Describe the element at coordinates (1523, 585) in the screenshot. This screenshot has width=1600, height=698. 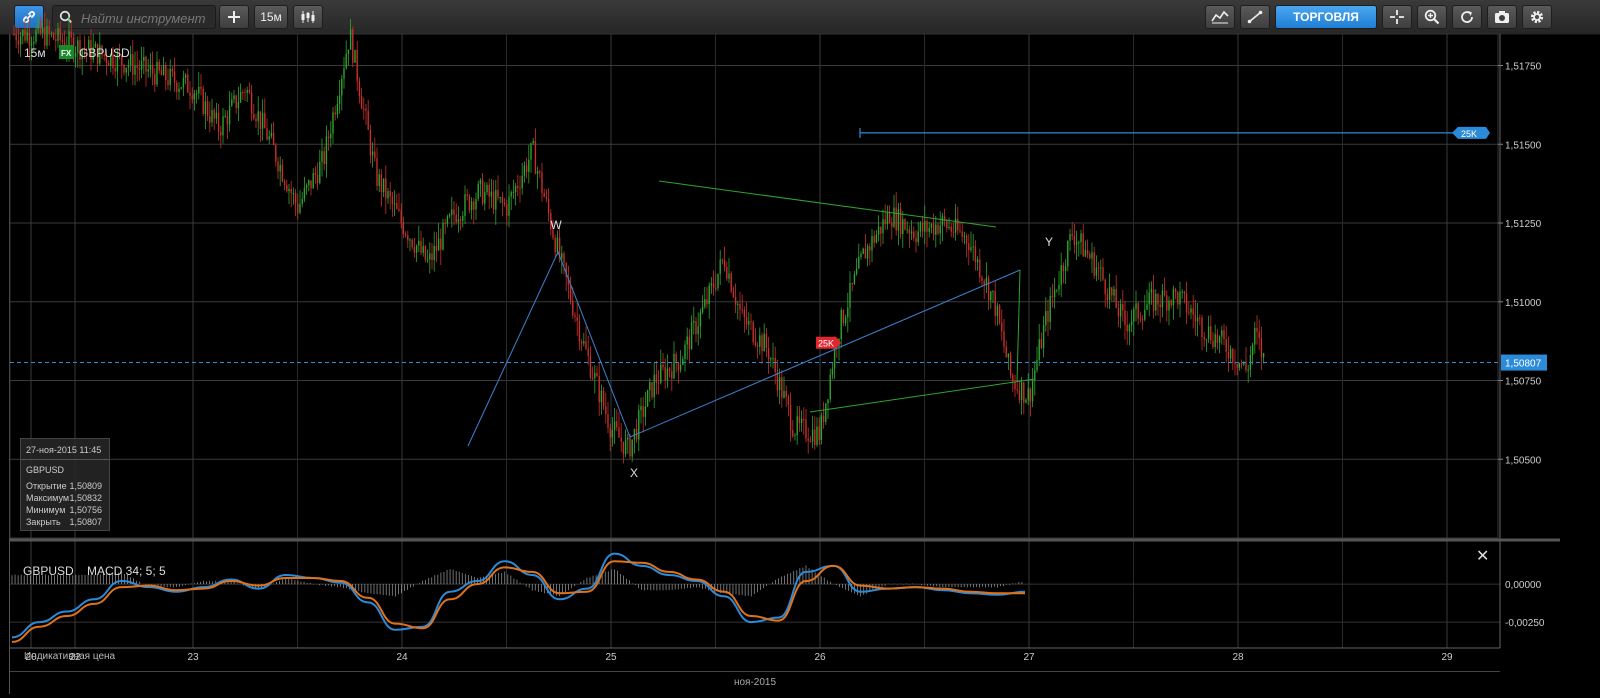
I see `macd-tick-label: 0,00000` at that location.